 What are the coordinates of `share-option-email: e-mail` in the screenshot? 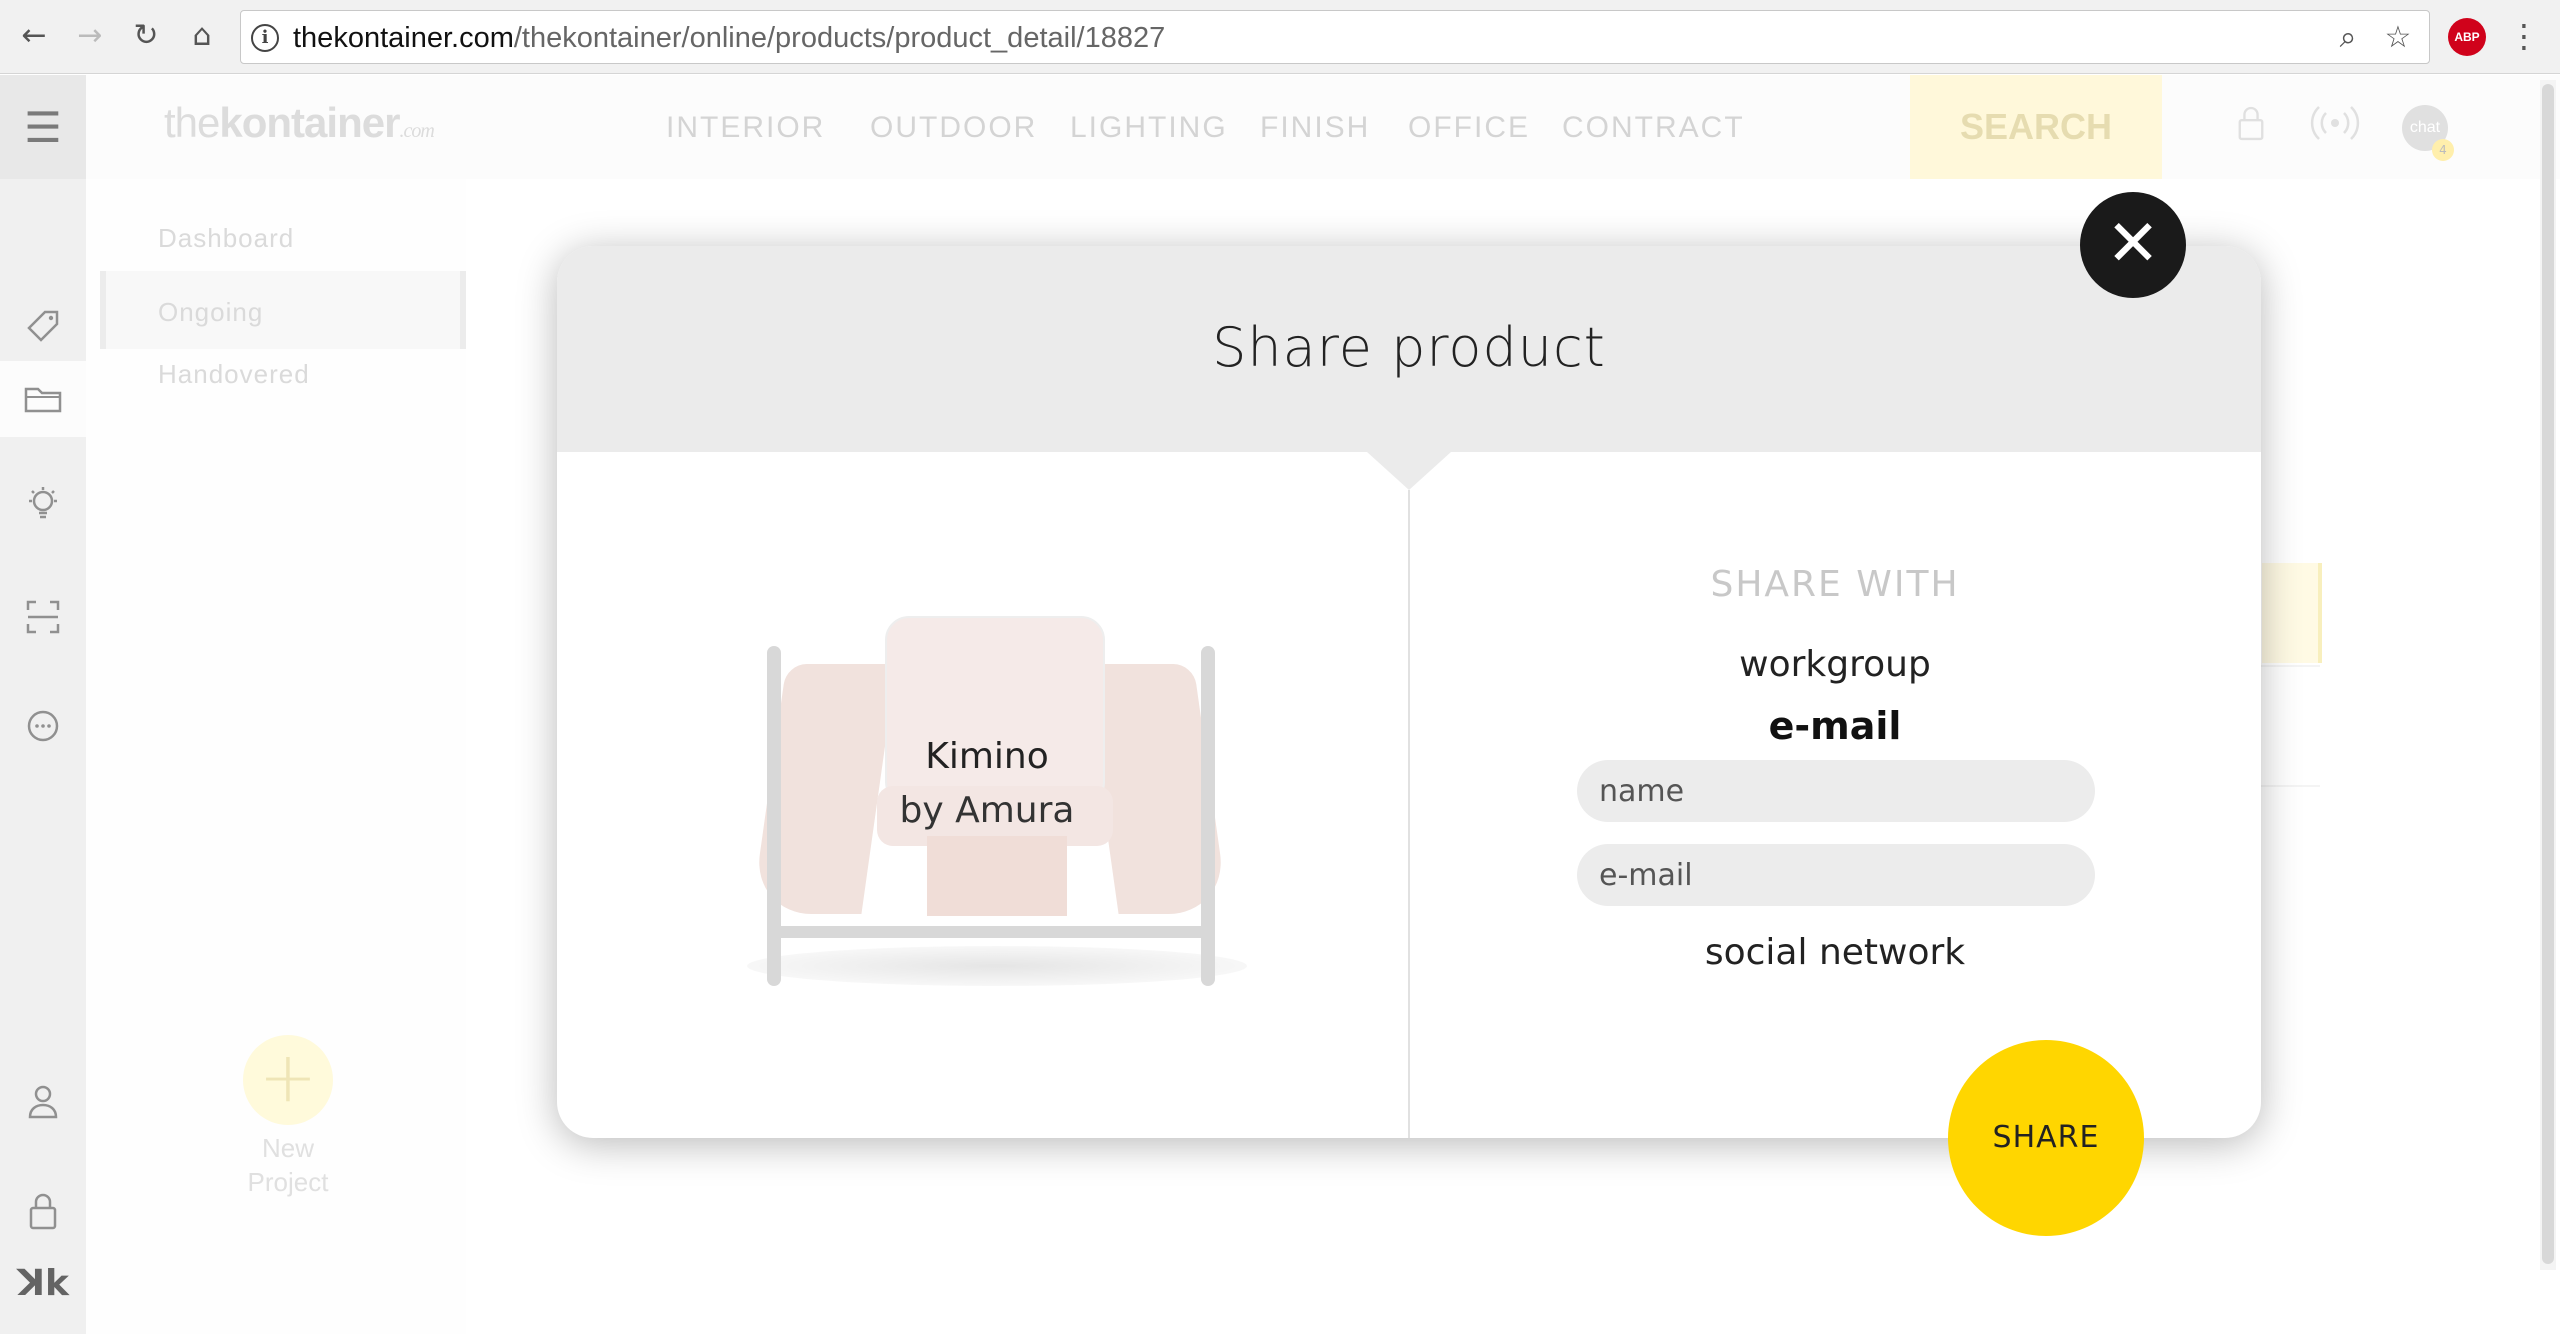 It's located at (1835, 726).